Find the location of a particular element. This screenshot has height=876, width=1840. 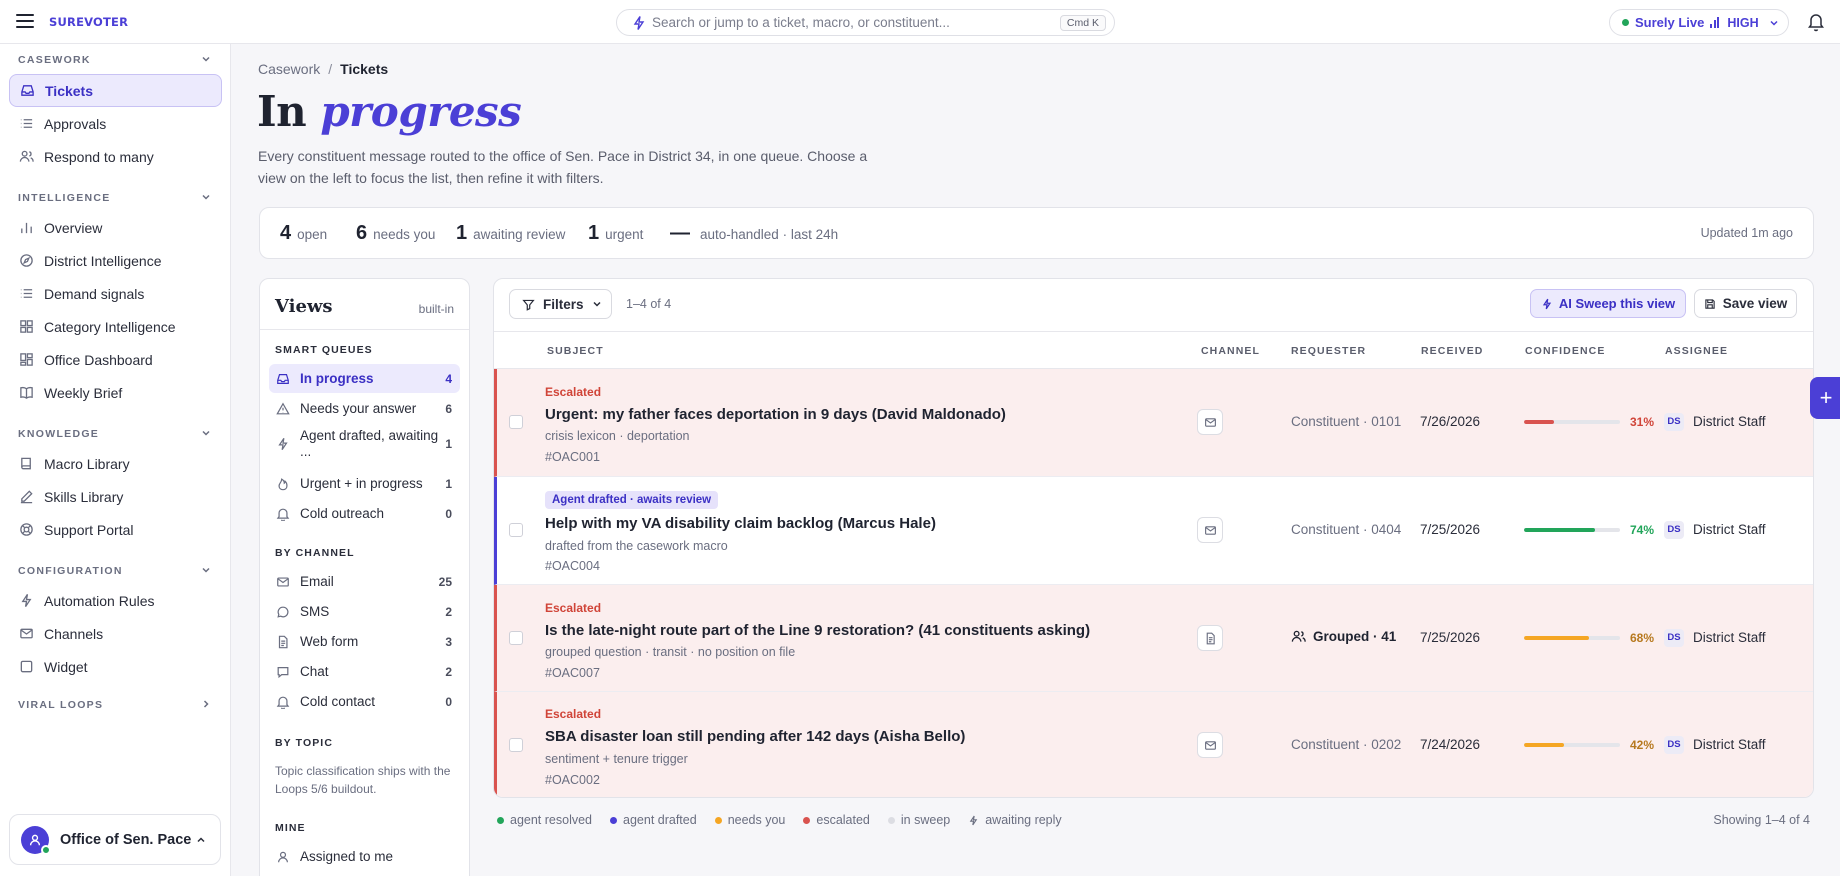

view-email: Email 25 is located at coordinates (364, 581).